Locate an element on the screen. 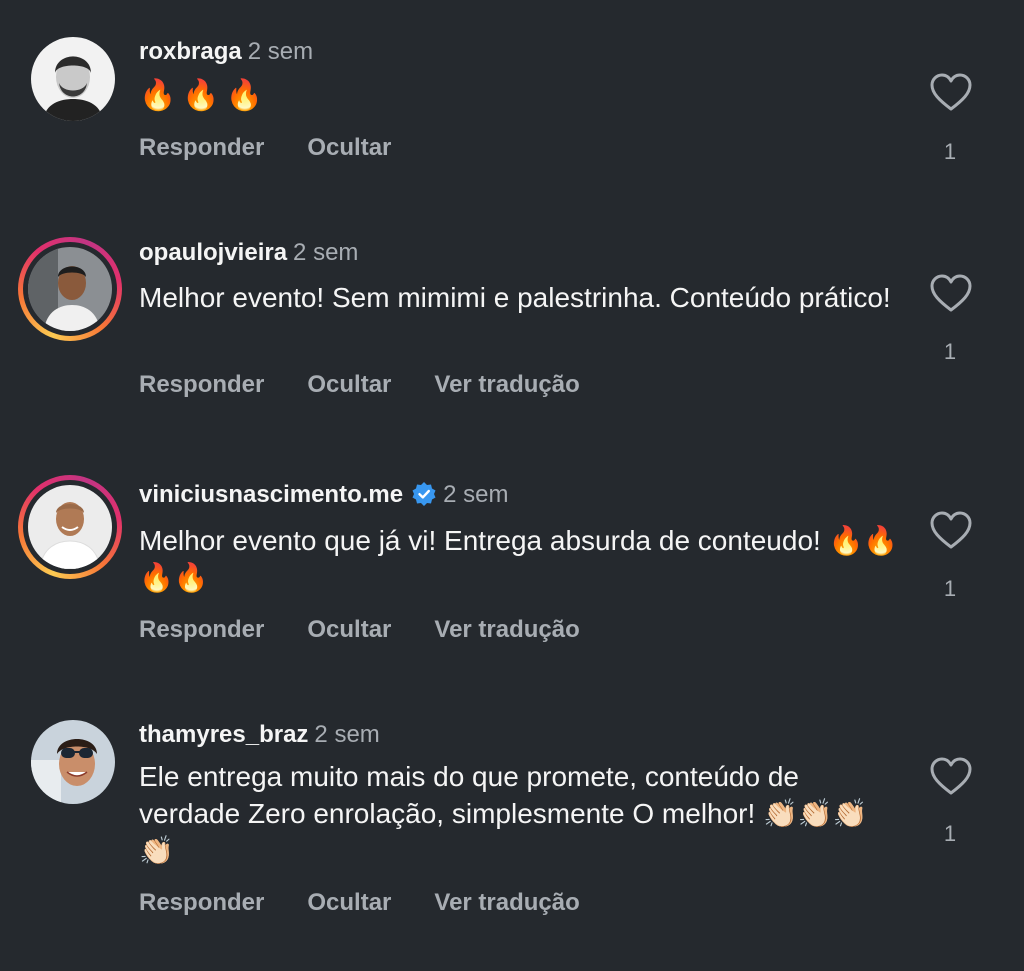 The width and height of the screenshot is (1024, 971). comment-header: opaulojvieira 2 sem is located at coordinates (248, 253).